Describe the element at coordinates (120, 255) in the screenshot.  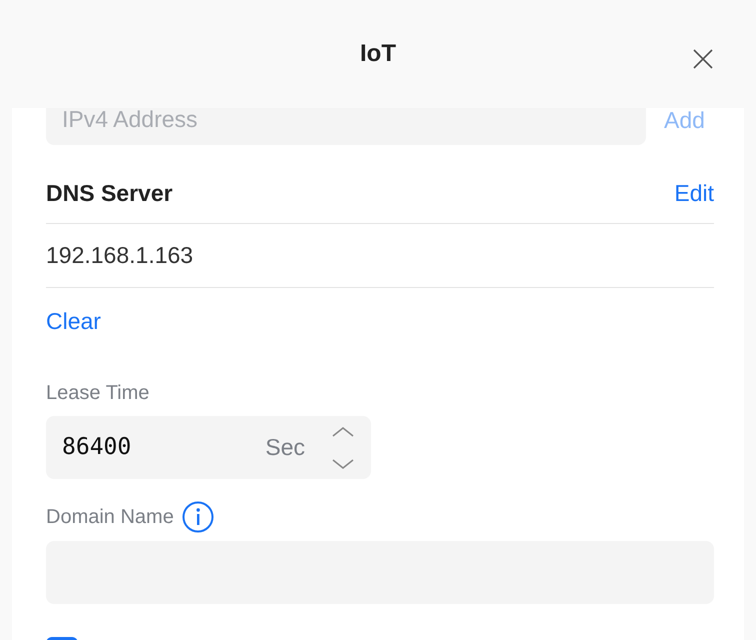
I see `dns-server-address: 192.168.1.163` at that location.